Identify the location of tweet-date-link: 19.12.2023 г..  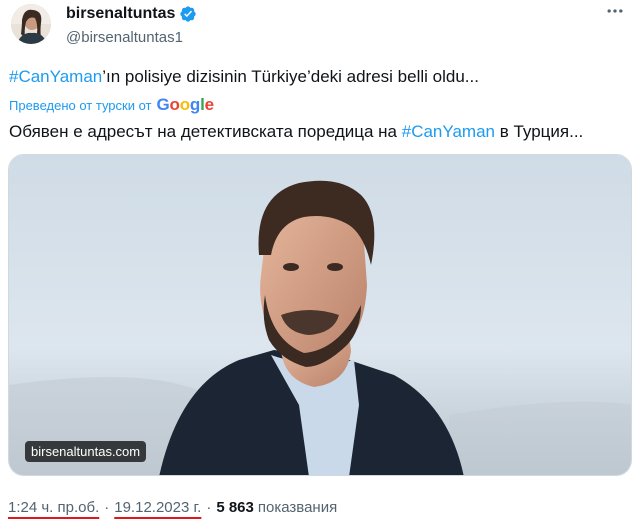
(157, 507).